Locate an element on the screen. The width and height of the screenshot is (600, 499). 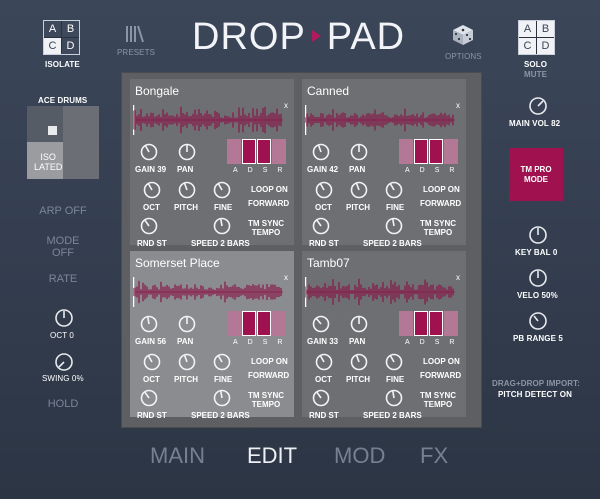
isolate-b-button: B is located at coordinates (70, 29).